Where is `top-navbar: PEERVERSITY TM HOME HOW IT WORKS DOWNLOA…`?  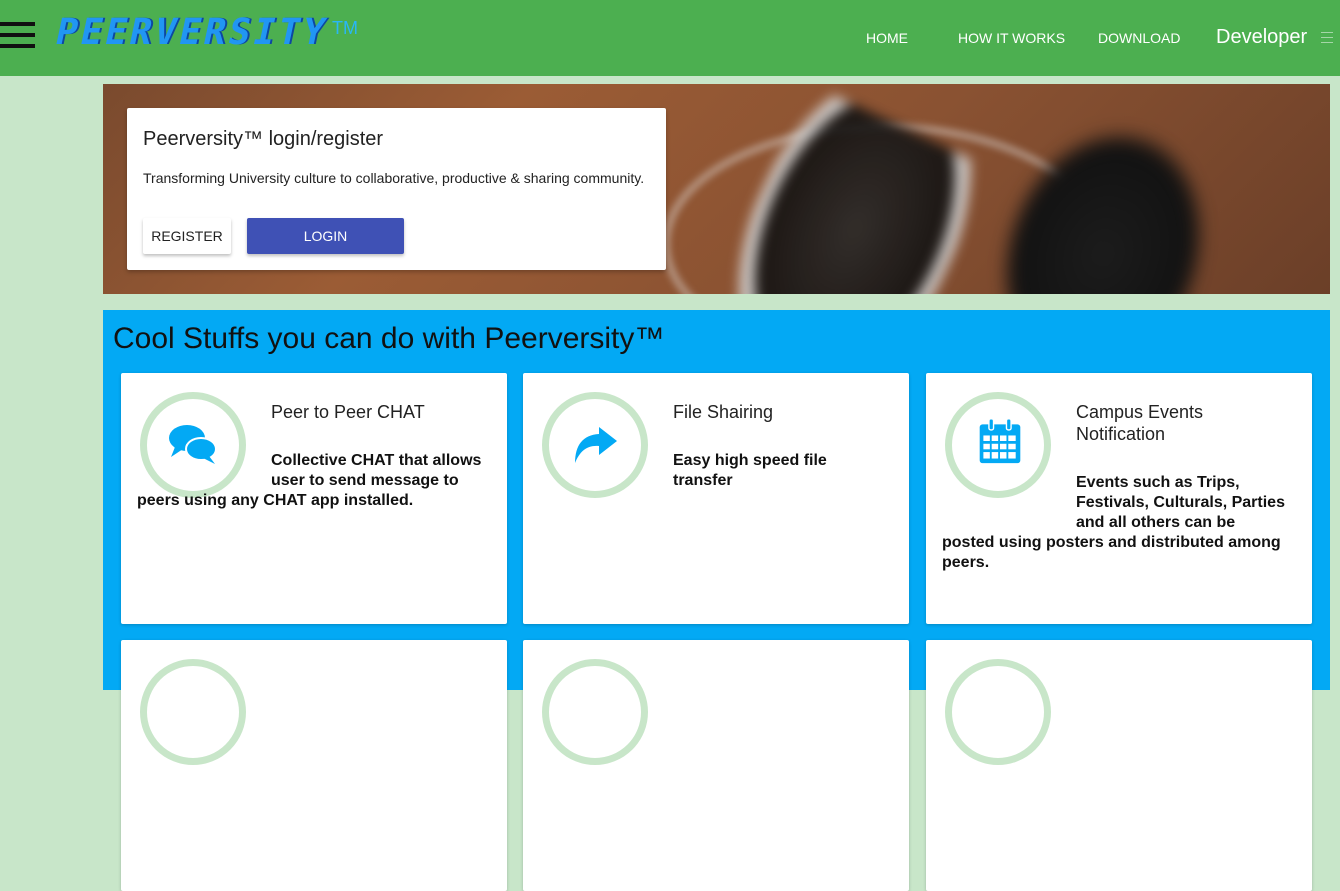
top-navbar: PEERVERSITY TM HOME HOW IT WORKS DOWNLOA… is located at coordinates (670, 38).